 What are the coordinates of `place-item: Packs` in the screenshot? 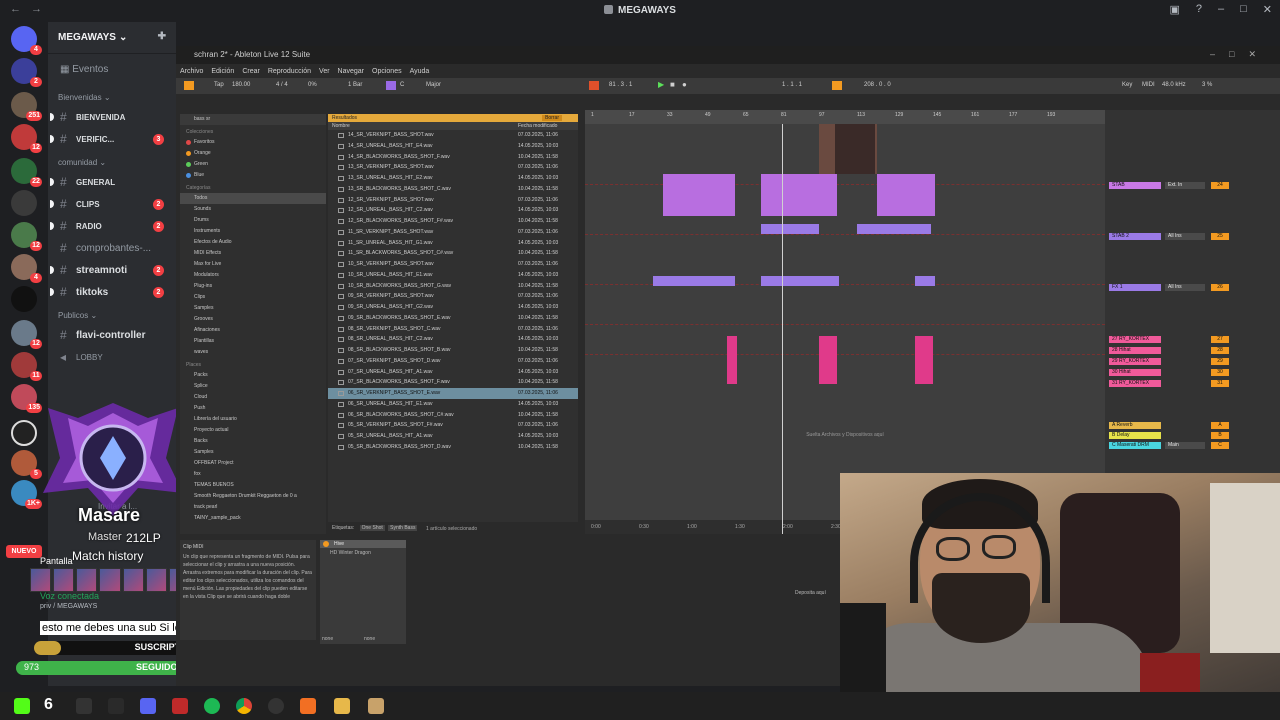 It's located at (253, 375).